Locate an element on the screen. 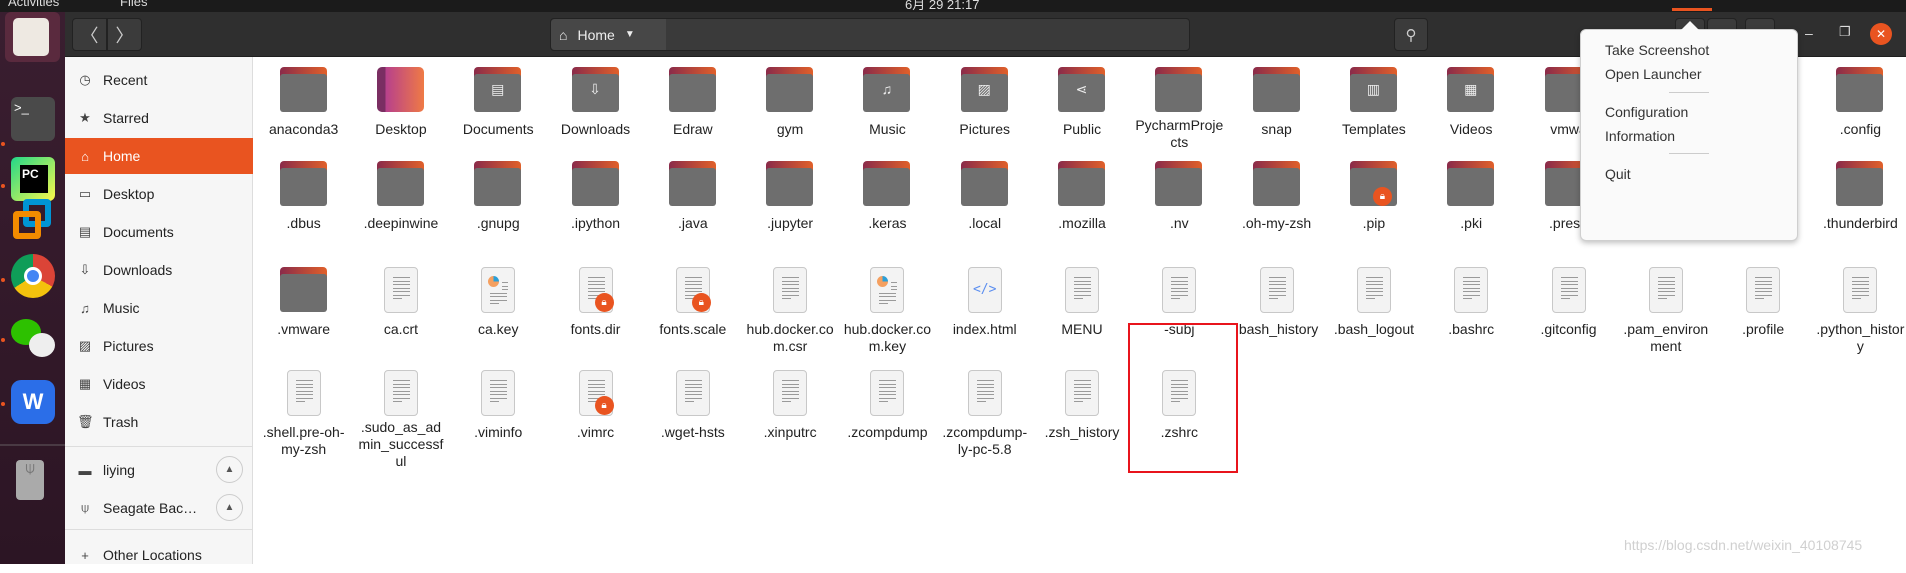 This screenshot has width=1906, height=573. star-icon: ★ is located at coordinates (85, 117).